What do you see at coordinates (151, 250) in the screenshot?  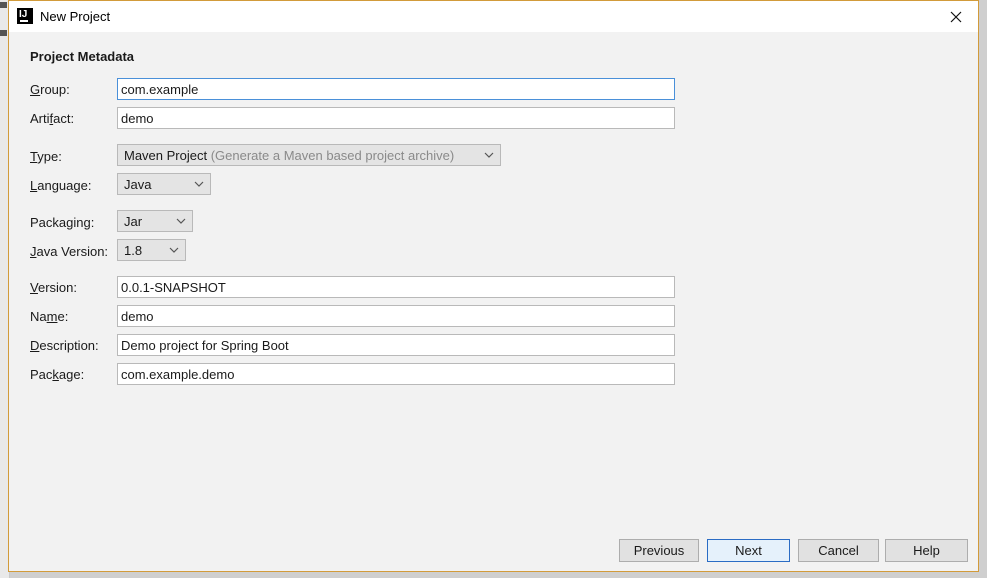 I see `java-version-select: 1.8` at bounding box center [151, 250].